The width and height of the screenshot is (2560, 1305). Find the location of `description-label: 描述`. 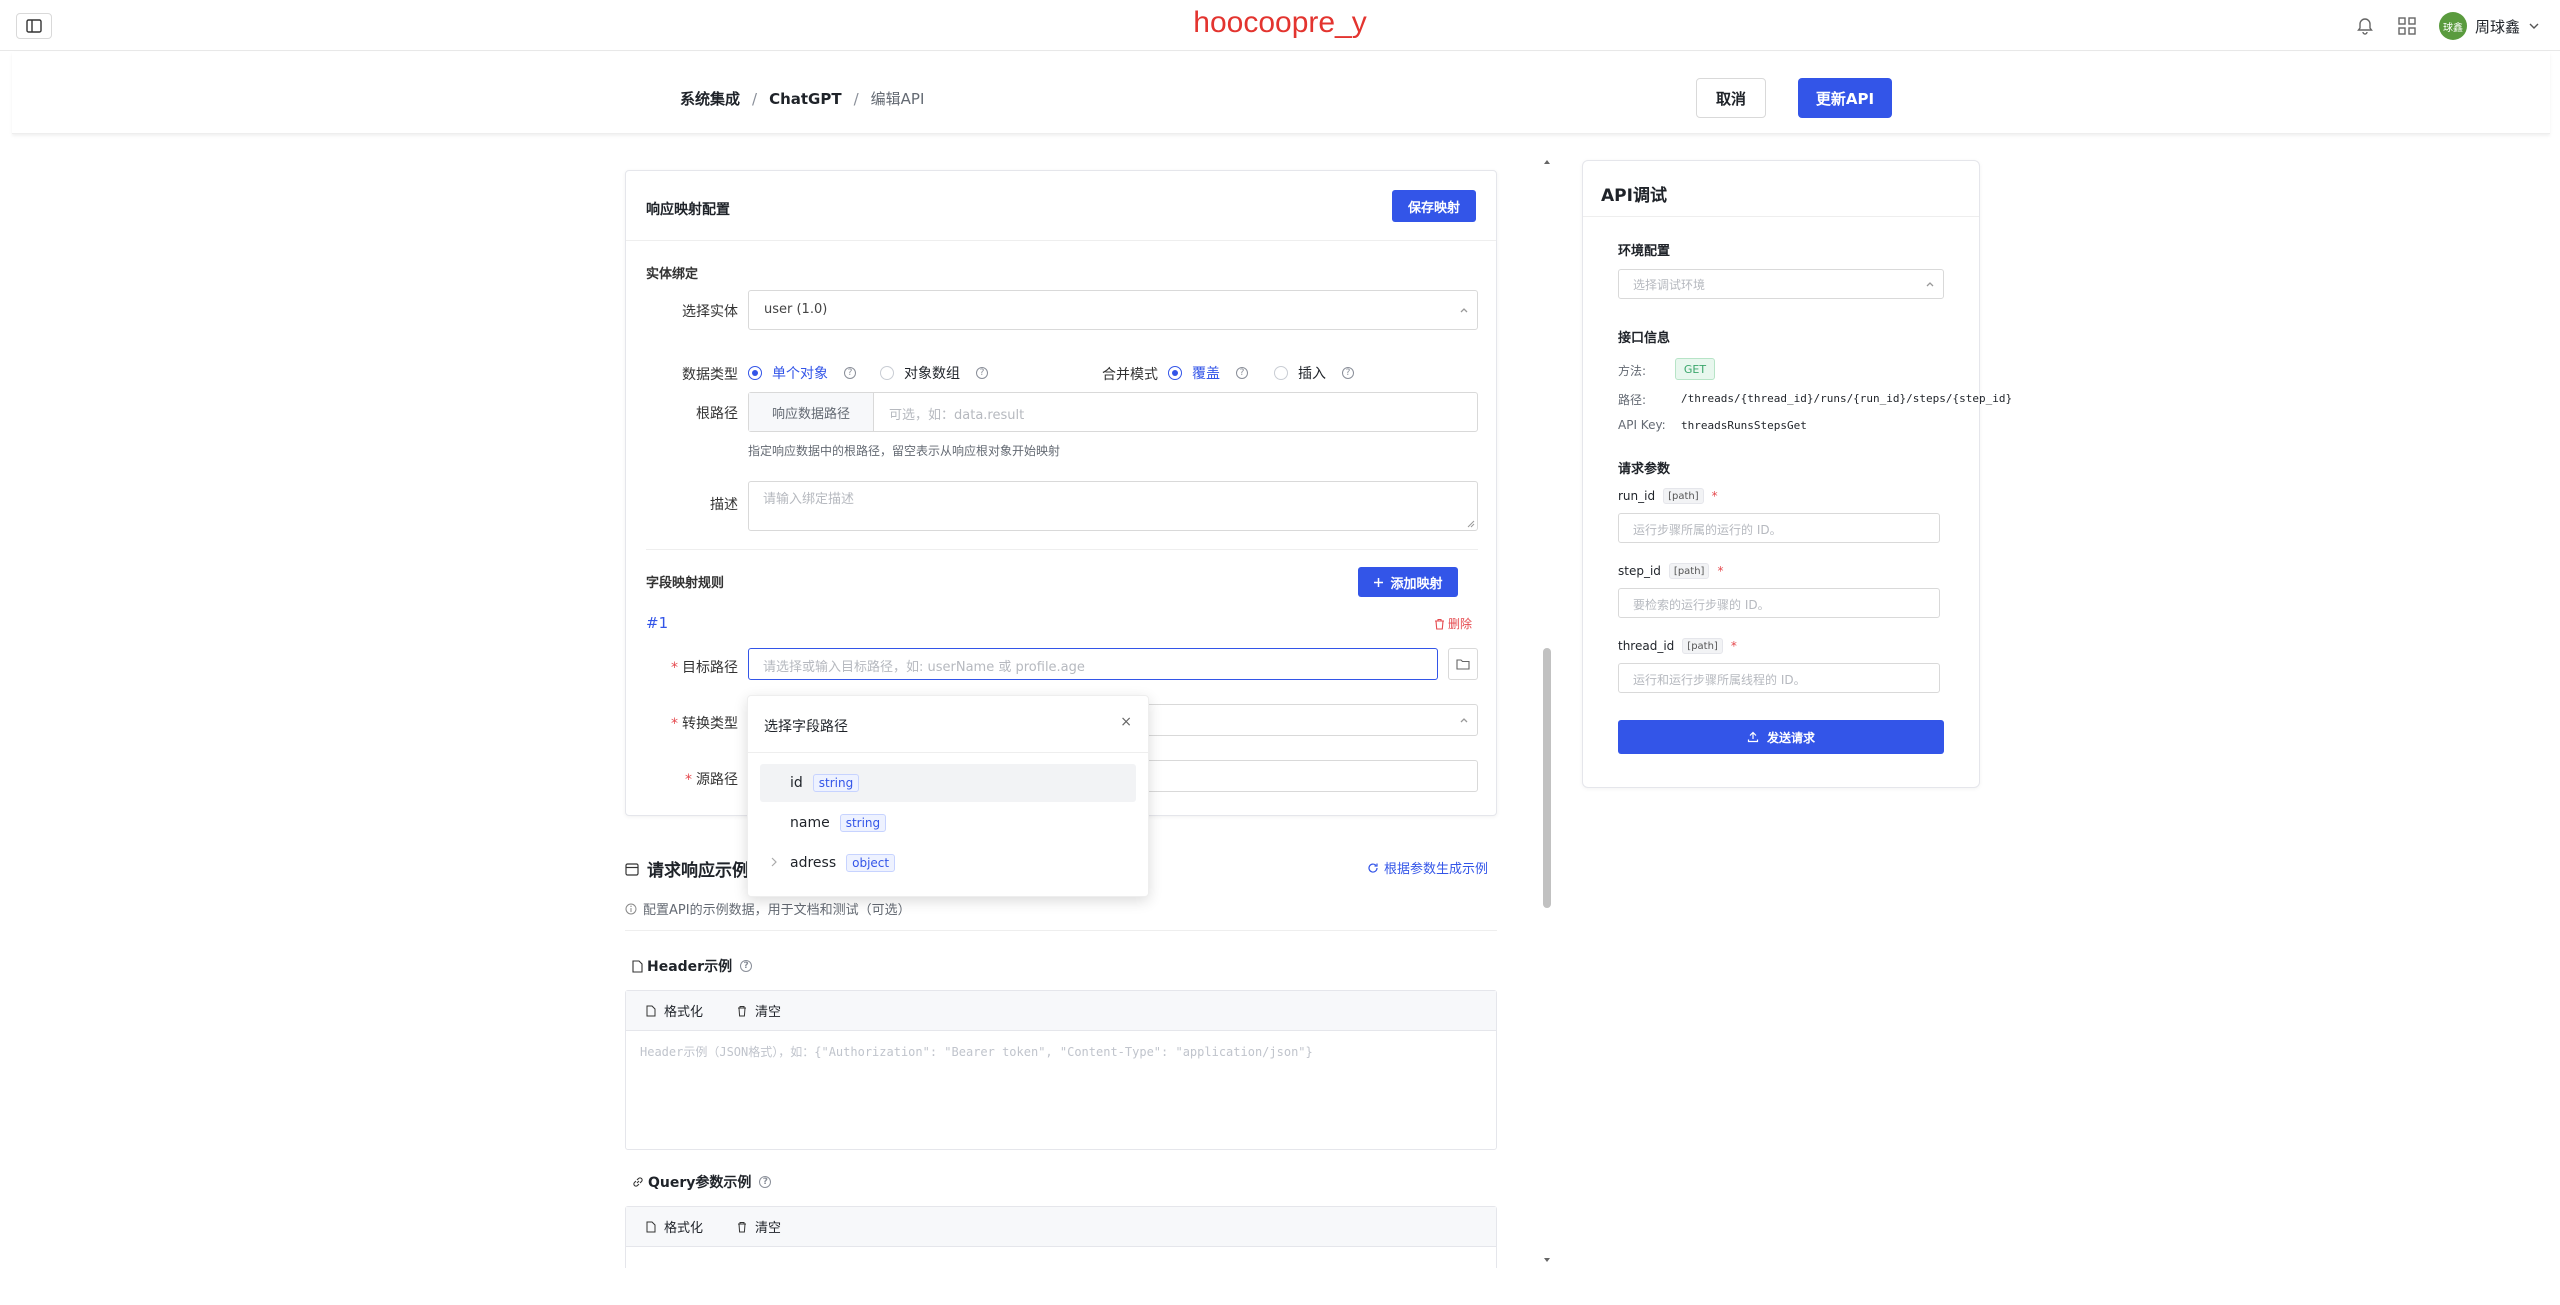

description-label: 描述 is located at coordinates (724, 505).